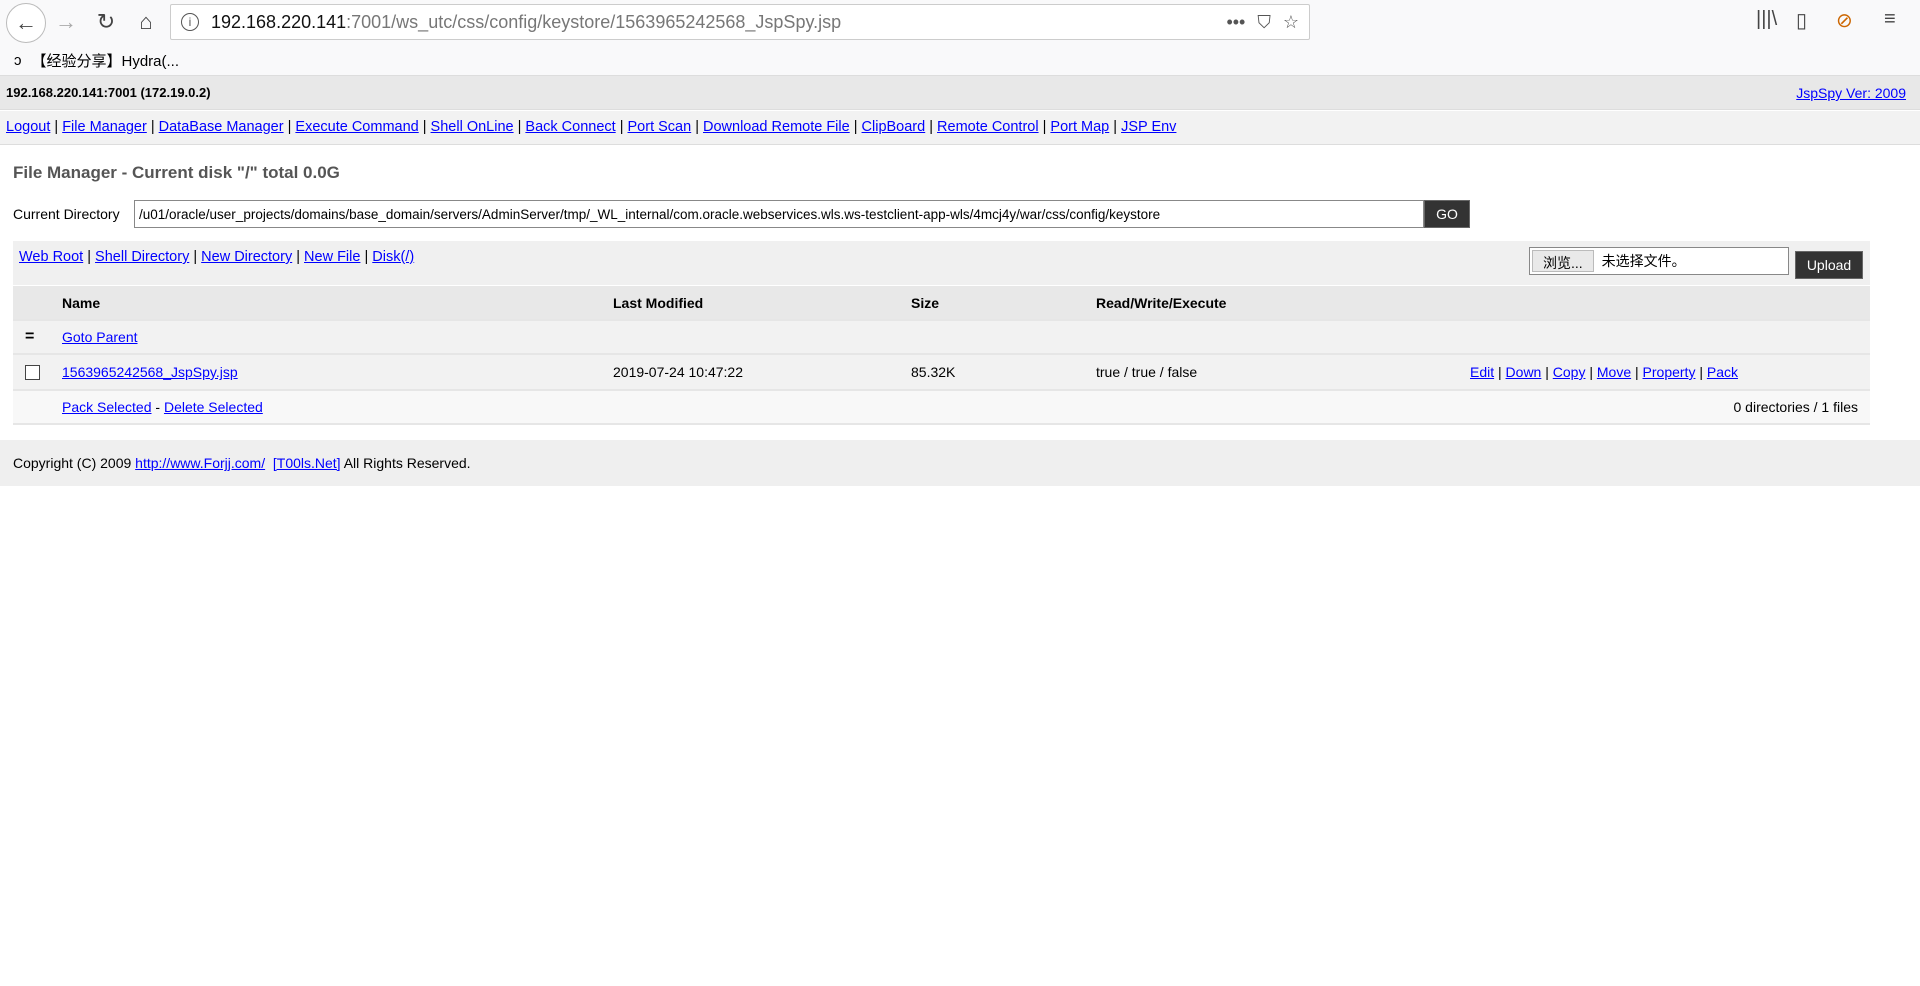 This screenshot has height=986, width=1920. Describe the element at coordinates (1283, 372) in the screenshot. I see `file-rwx: true / true / false` at that location.